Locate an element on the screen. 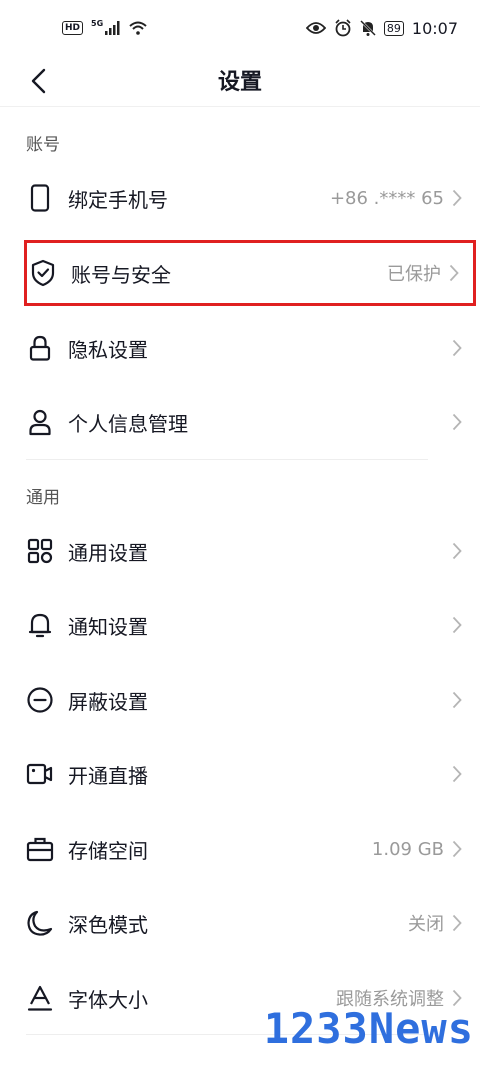 The width and height of the screenshot is (480, 1067). row-personal-info: 个人信息管理 is located at coordinates (241, 422).